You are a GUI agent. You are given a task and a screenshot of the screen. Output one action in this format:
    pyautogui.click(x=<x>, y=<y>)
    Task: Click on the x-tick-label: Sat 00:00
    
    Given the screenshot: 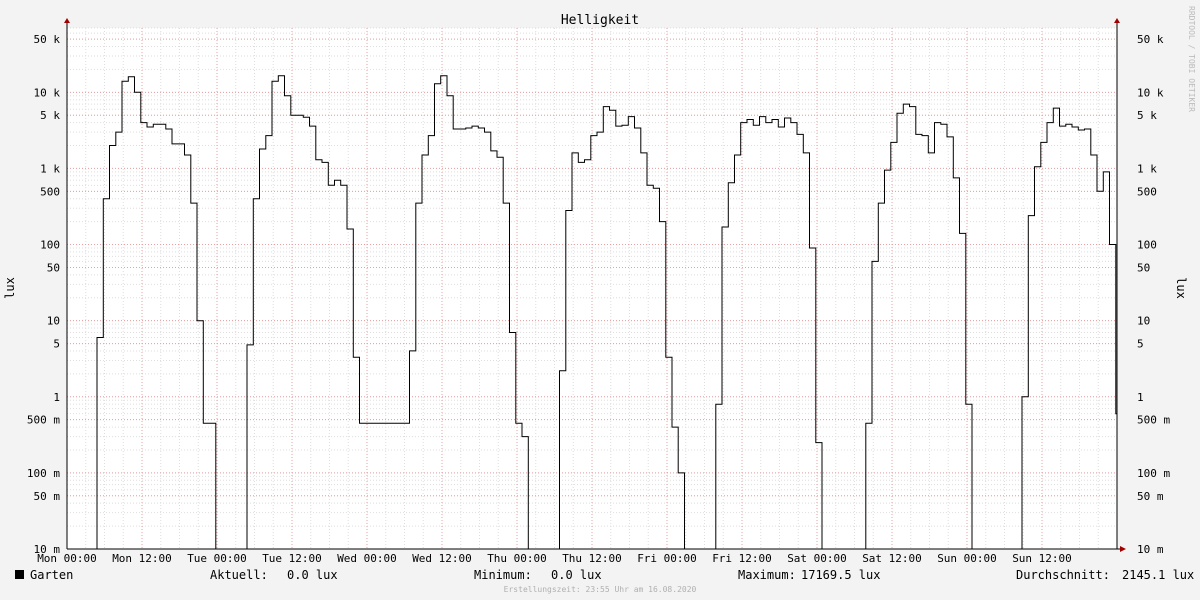 What is the action you would take?
    pyautogui.click(x=817, y=558)
    